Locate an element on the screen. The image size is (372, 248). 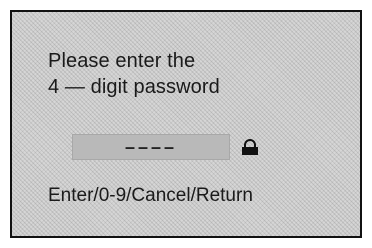
lock-icon is located at coordinates (250, 147).